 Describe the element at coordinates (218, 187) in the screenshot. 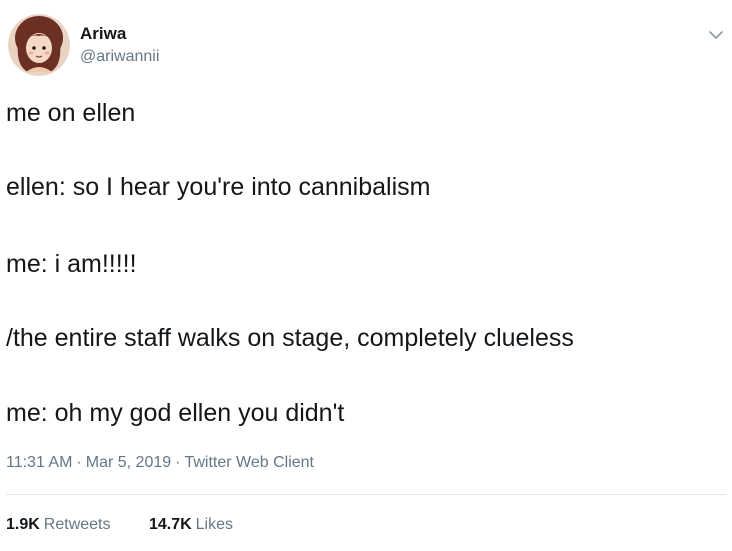

I see `tweet-text-line: ellen: so I hear you're into cannibalism` at that location.